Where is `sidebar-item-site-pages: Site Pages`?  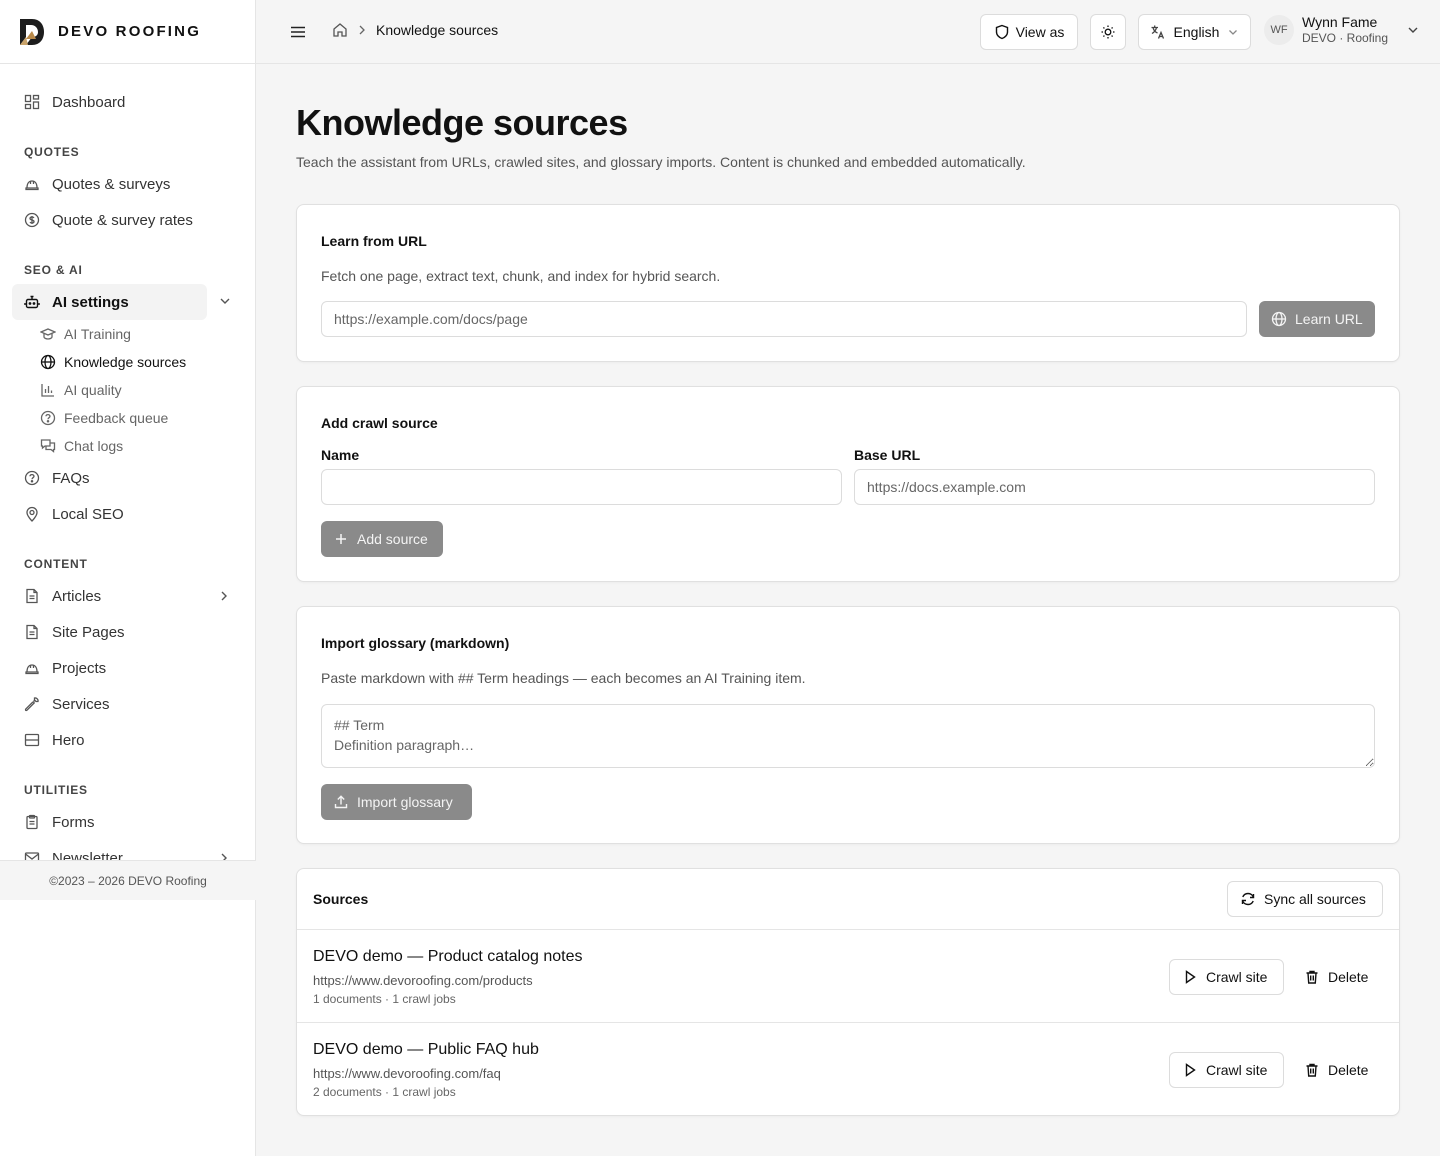
sidebar-item-site-pages: Site Pages is located at coordinates (127, 632).